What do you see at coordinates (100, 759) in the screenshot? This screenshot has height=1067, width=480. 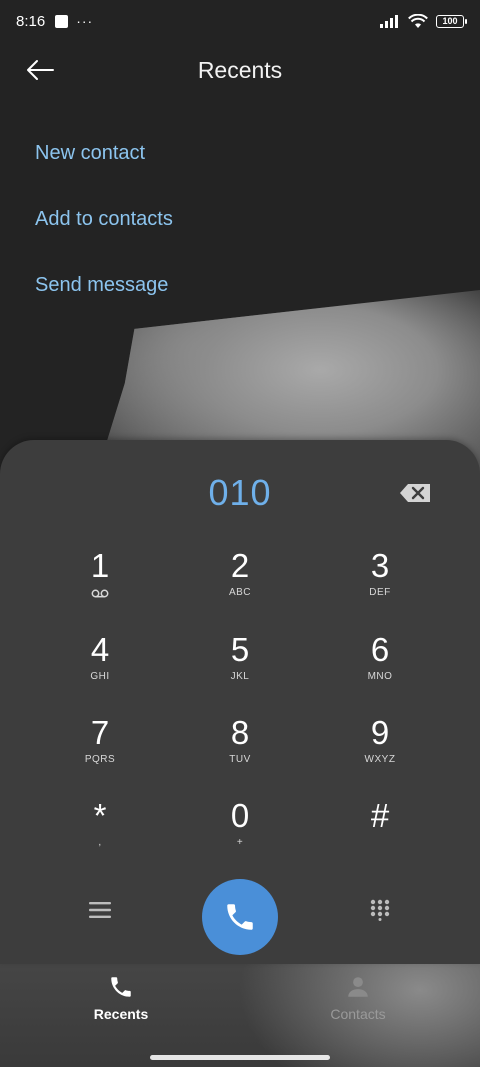 I see `key-letters: PQRS` at bounding box center [100, 759].